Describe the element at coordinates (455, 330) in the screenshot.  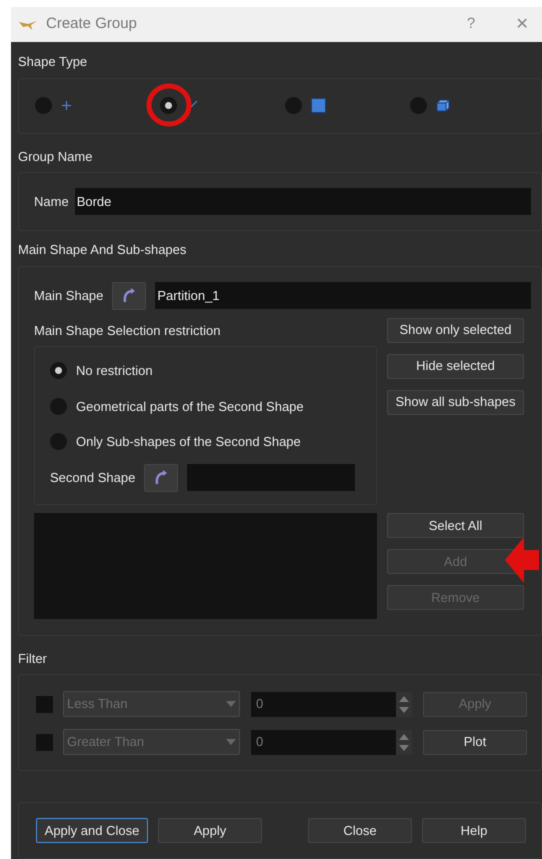
I see `push-button: Show only selected` at that location.